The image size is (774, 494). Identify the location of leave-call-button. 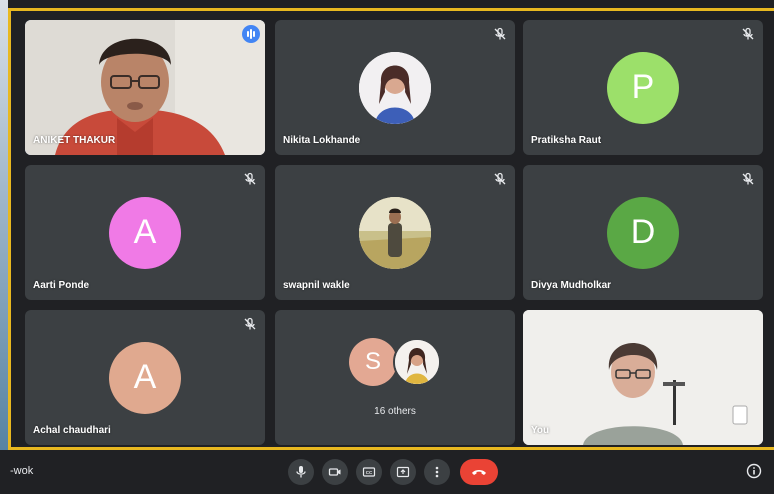
(479, 472).